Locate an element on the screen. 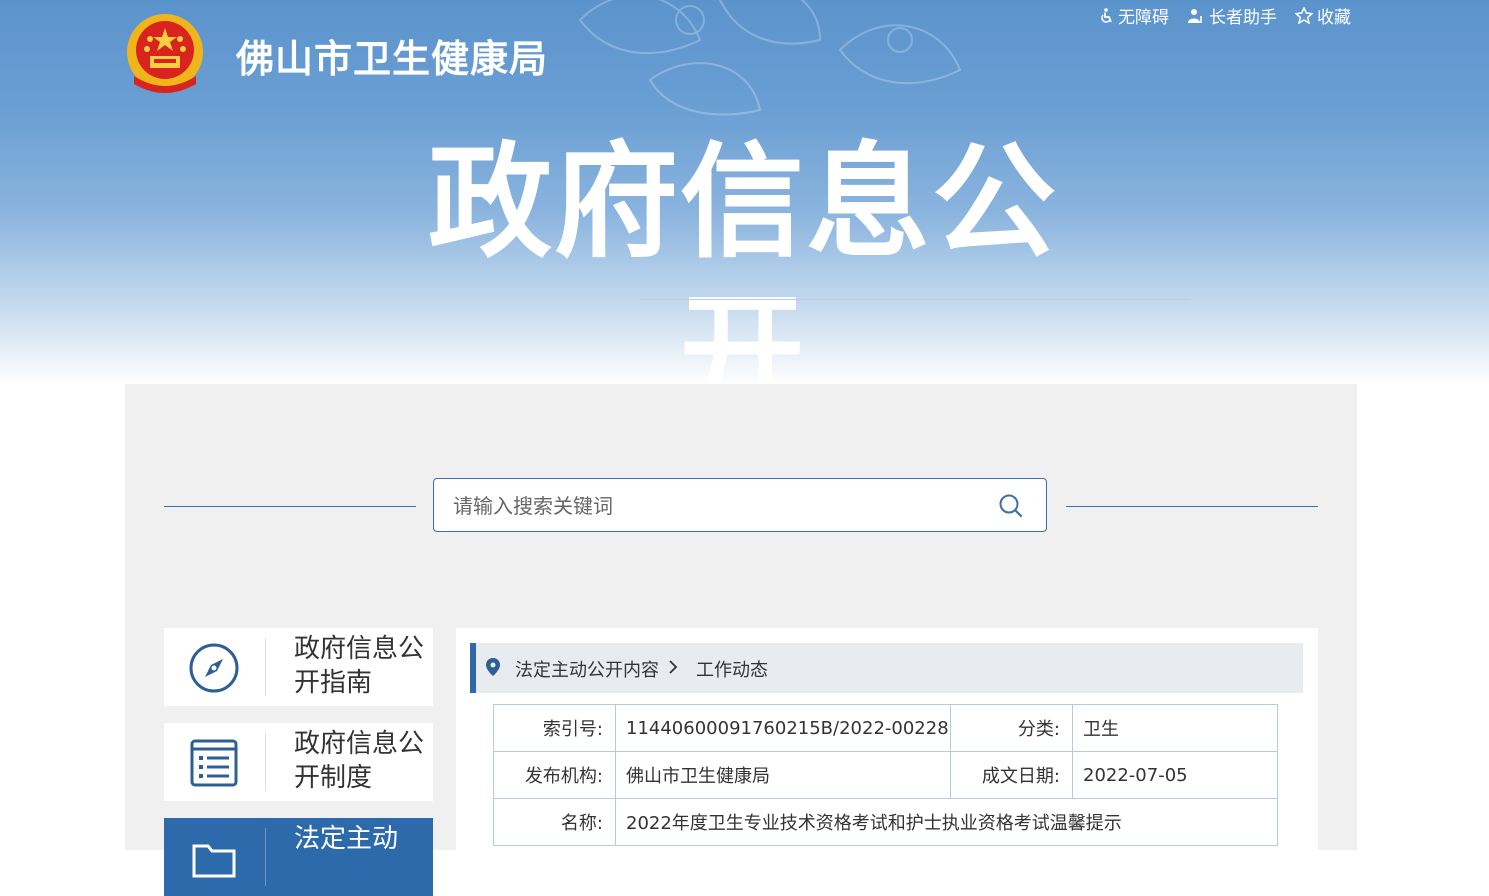 This screenshot has height=896, width=1489. search-icon is located at coordinates (1011, 506).